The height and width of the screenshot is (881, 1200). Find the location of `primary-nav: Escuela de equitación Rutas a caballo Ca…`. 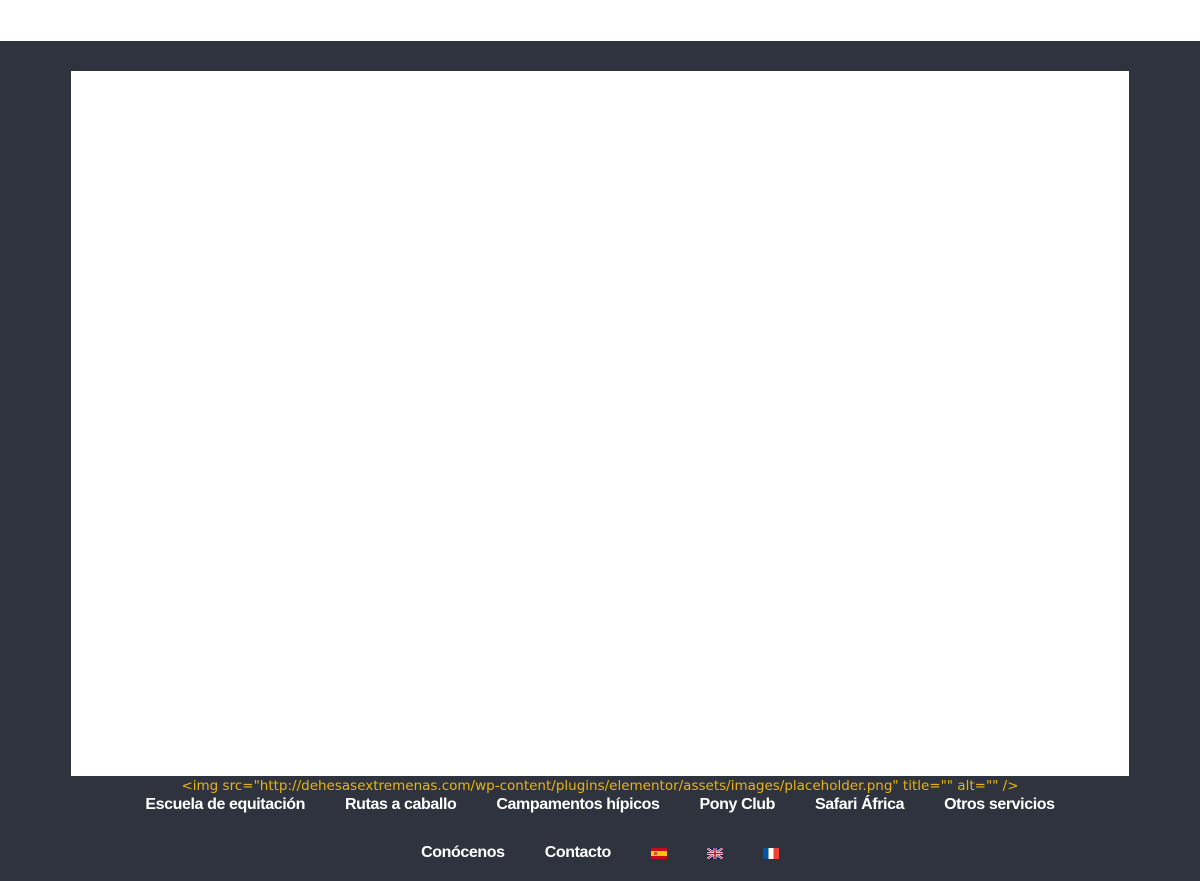

primary-nav: Escuela de equitación Rutas a caballo Ca… is located at coordinates (600, 805).